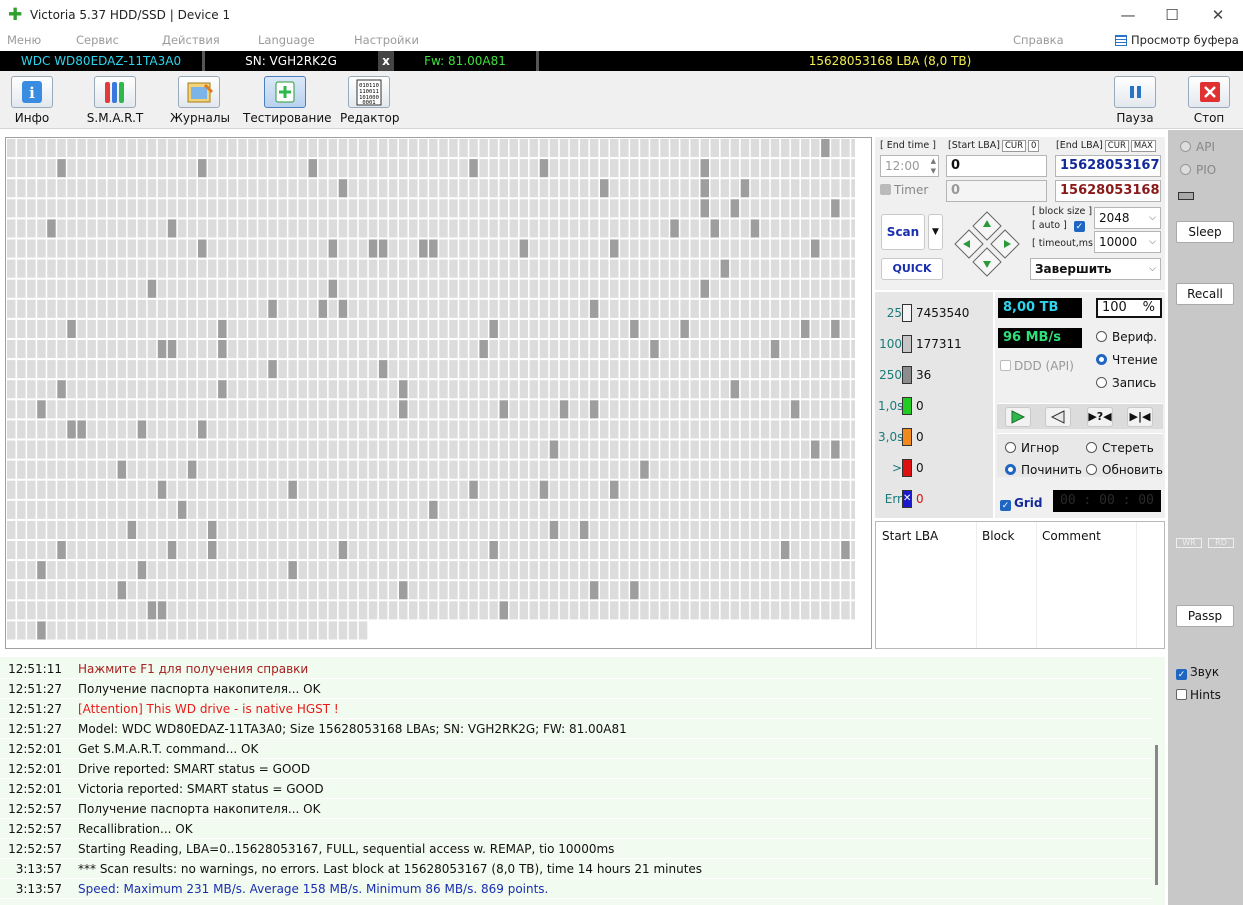 This screenshot has height=905, width=1243. Describe the element at coordinates (1020, 585) in the screenshot. I see `bad-block-list: Start LBA Block Comment` at that location.